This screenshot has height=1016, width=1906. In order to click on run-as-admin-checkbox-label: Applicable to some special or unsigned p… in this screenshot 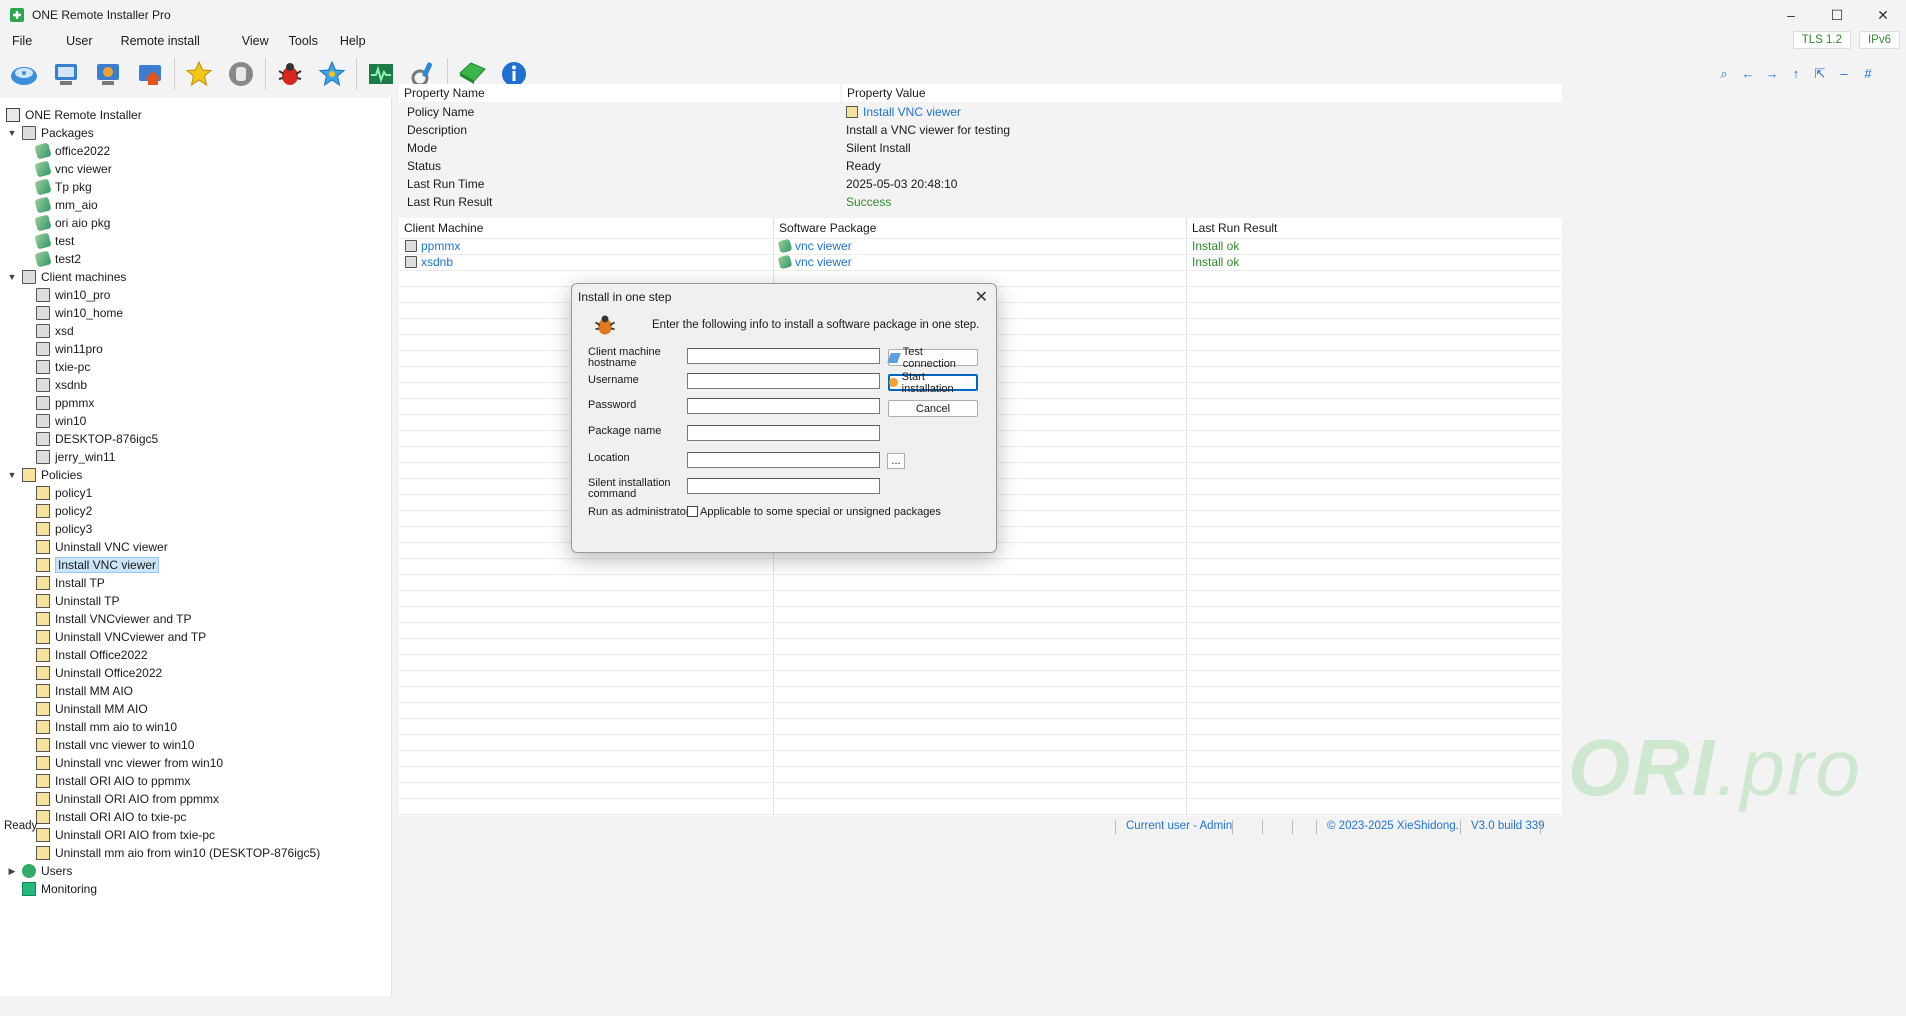, I will do `click(820, 512)`.